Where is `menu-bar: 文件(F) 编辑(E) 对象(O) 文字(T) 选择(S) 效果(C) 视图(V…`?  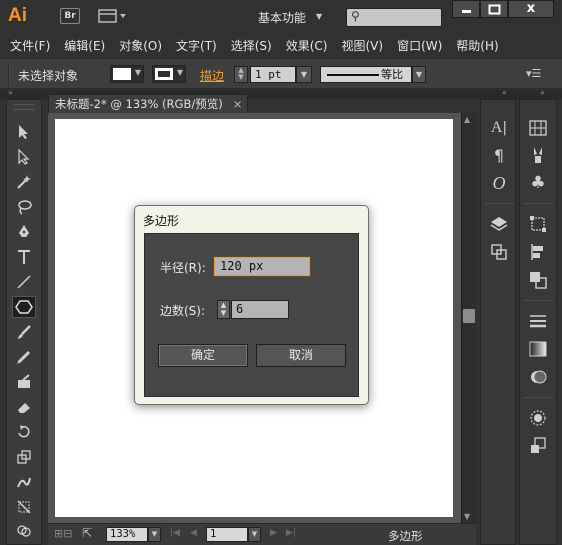
menu-bar: 文件(F) 编辑(E) 对象(O) 文字(T) 选择(S) 效果(C) 视图(V… is located at coordinates (281, 45).